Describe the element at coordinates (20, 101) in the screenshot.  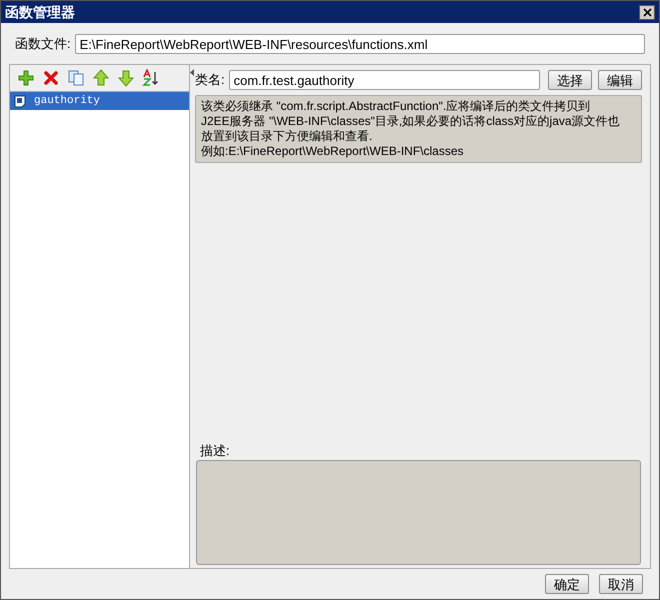
I see `document-icon` at that location.